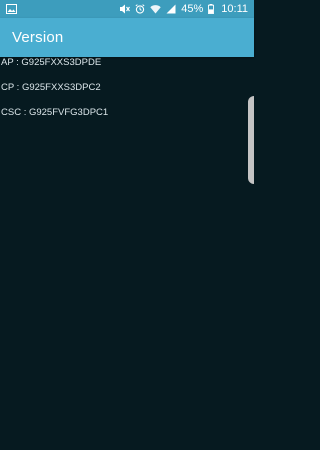  Describe the element at coordinates (127, 37) in the screenshot. I see `app-bar: Version` at that location.